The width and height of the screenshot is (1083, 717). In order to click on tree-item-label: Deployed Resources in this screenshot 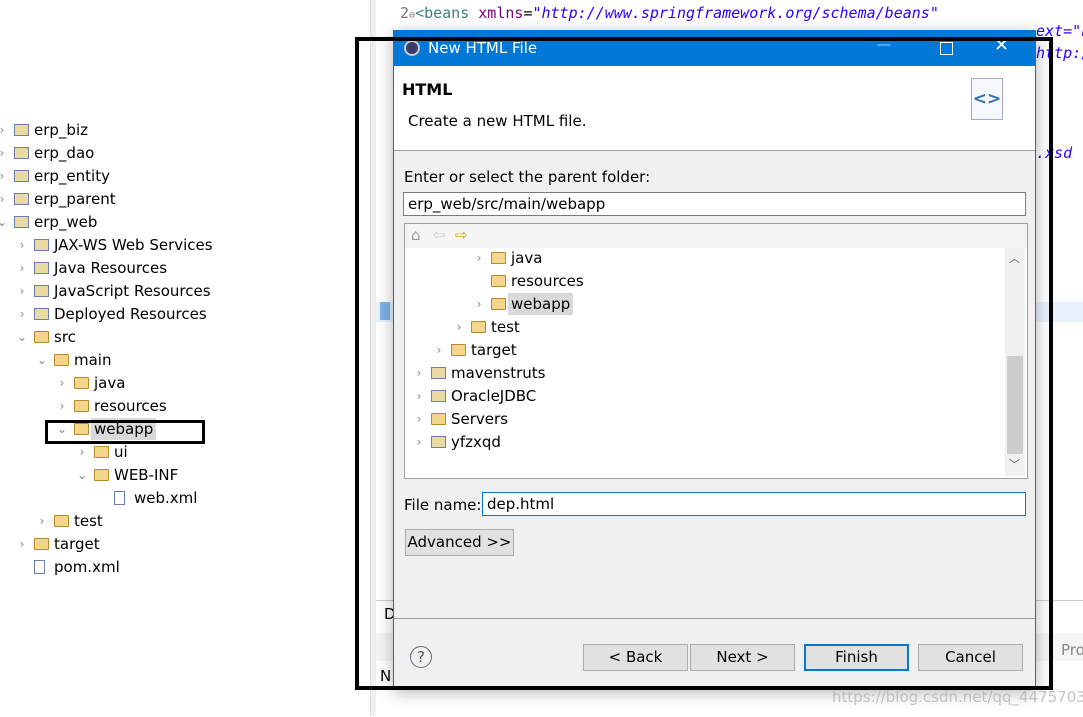, I will do `click(130, 314)`.